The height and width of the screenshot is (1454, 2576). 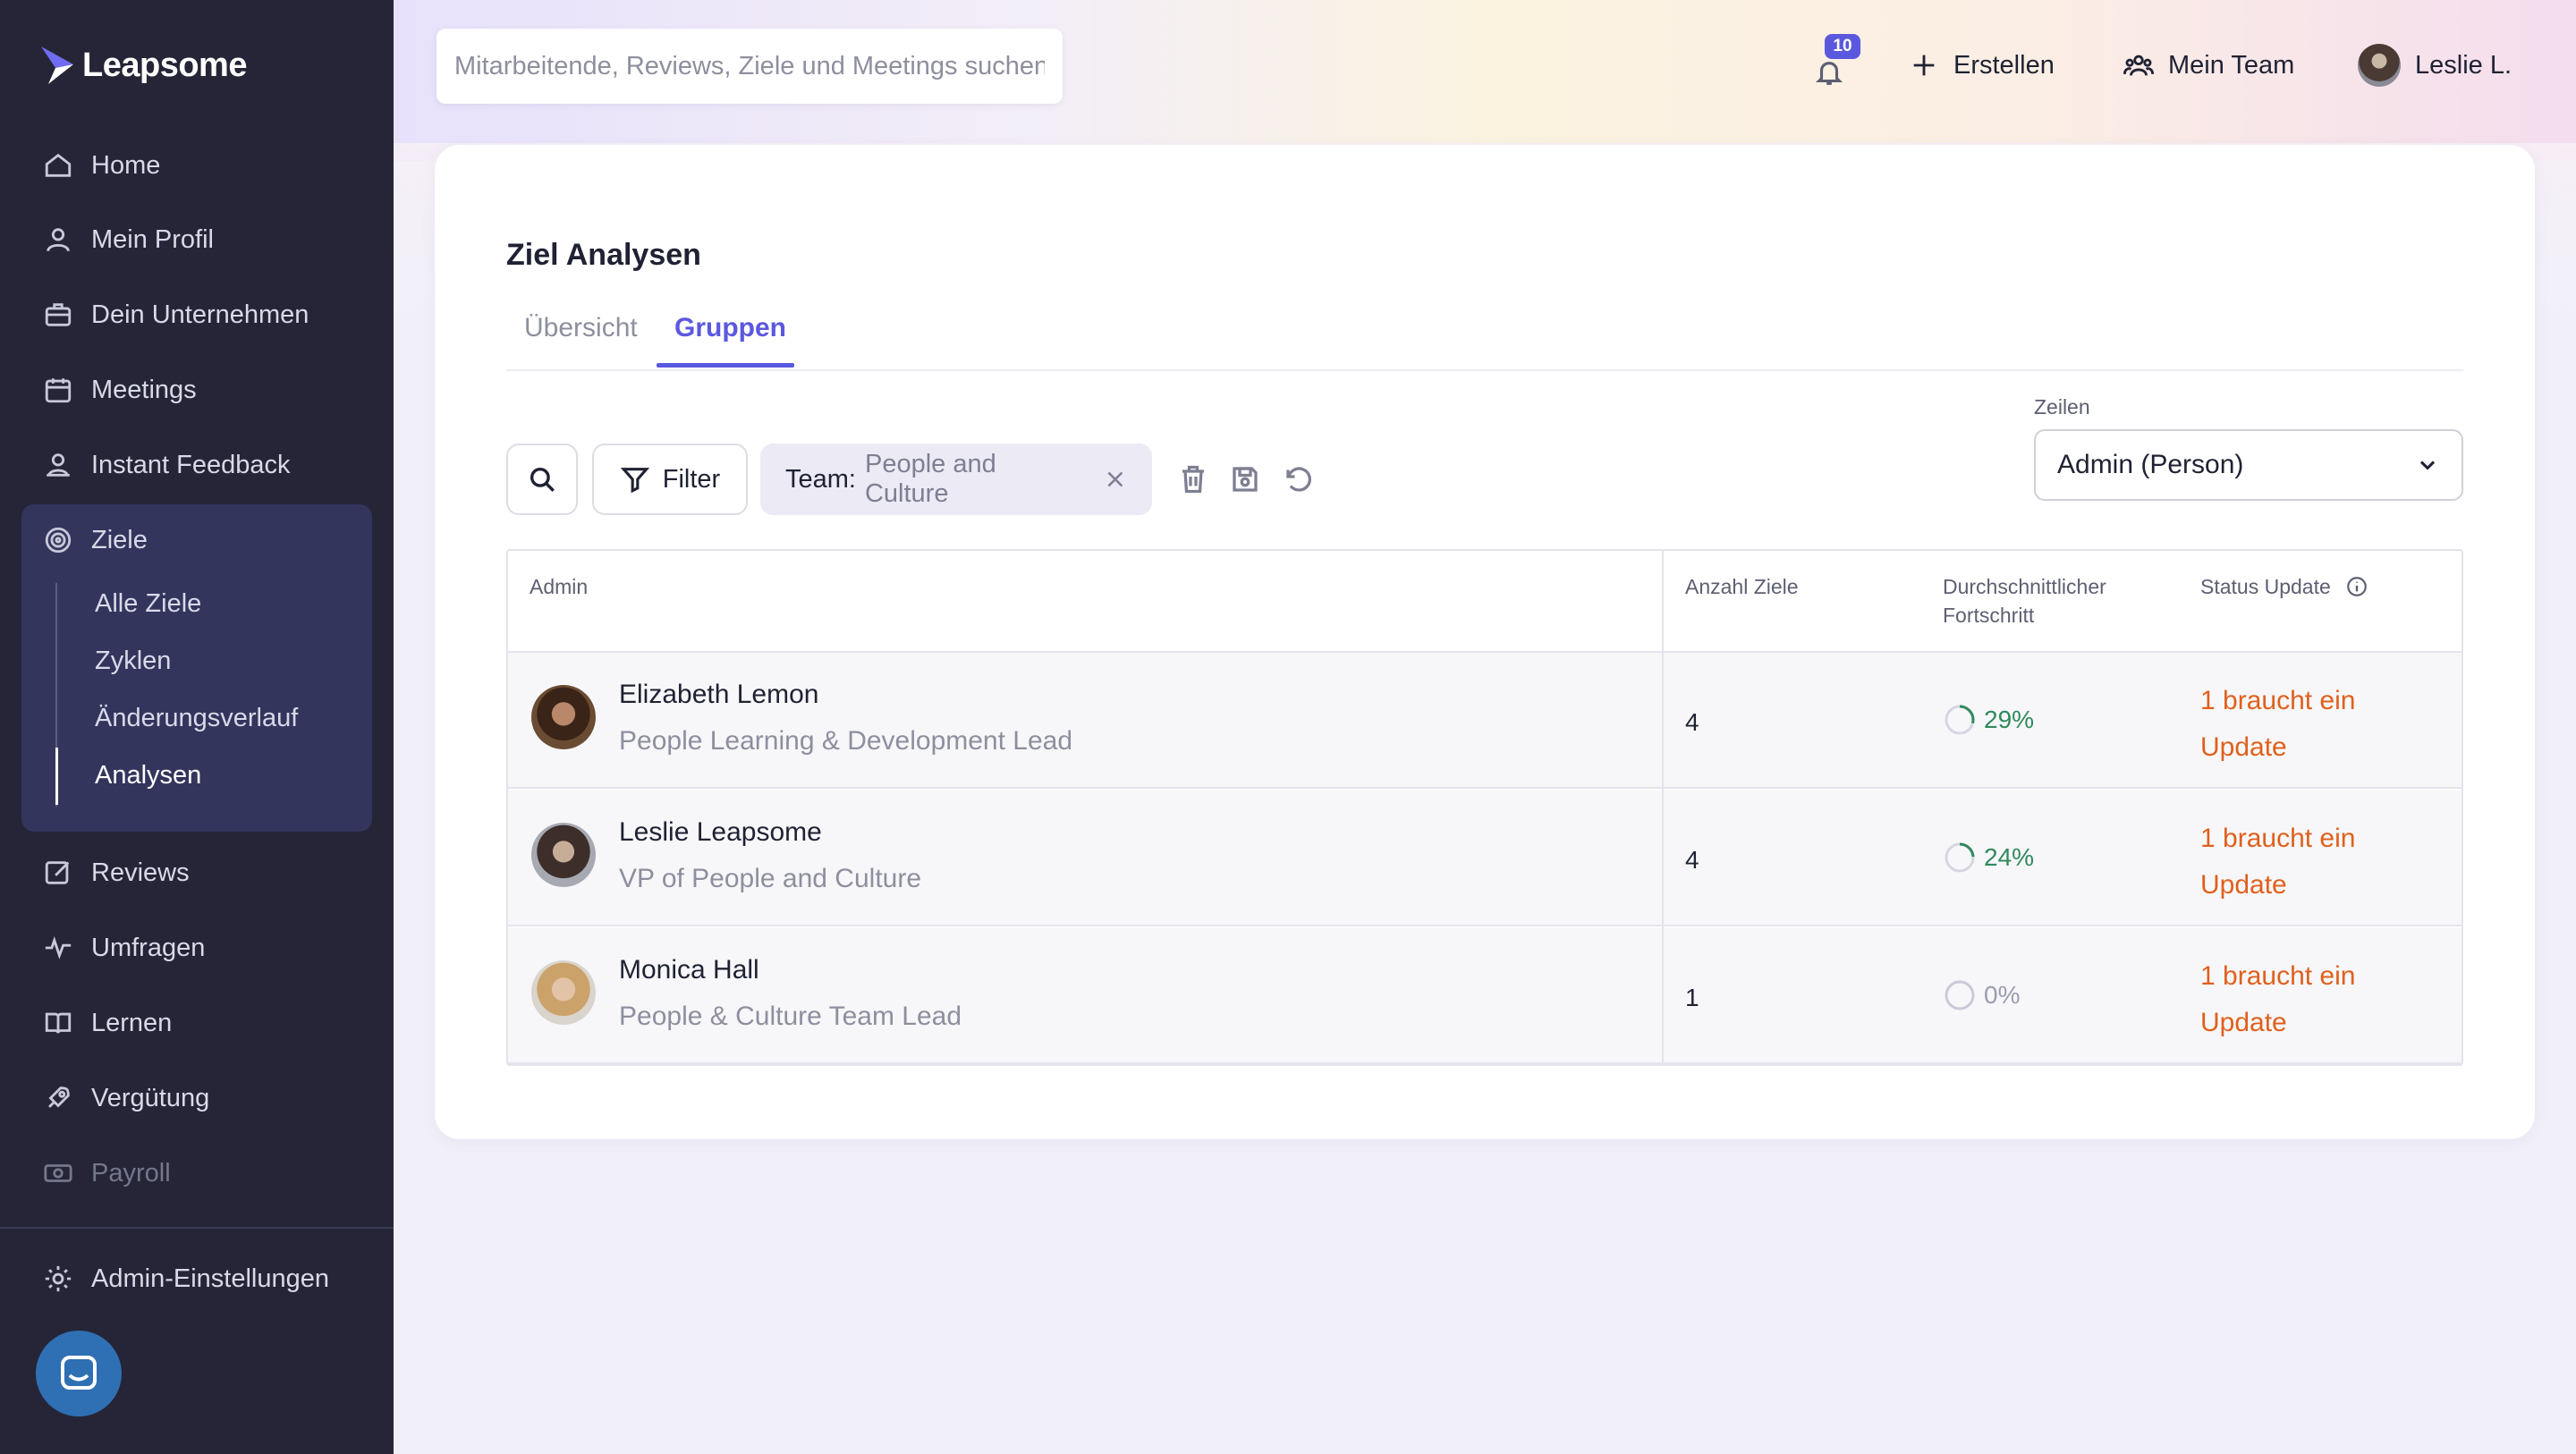 What do you see at coordinates (57, 65) in the screenshot?
I see `leapsome-logo-icon` at bounding box center [57, 65].